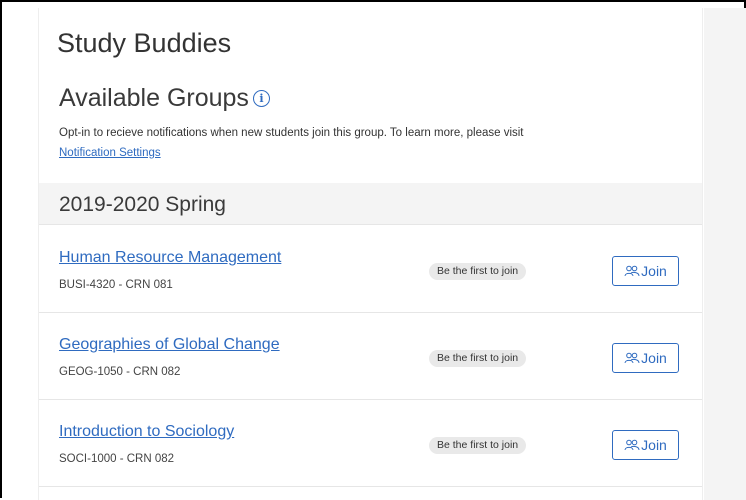 This screenshot has height=500, width=746. I want to click on course-meta: GEOG-1050 - CRN 082, so click(120, 372).